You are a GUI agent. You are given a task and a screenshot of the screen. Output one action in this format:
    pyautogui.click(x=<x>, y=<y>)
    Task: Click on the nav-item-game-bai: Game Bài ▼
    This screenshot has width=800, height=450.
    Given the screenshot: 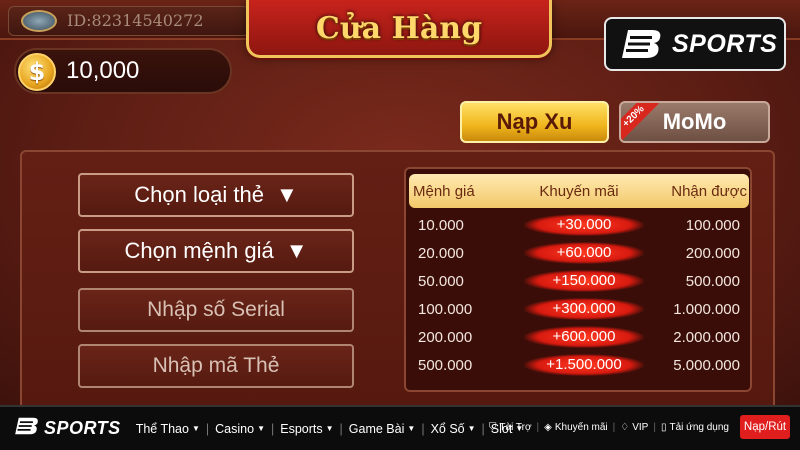 What is the action you would take?
    pyautogui.click(x=382, y=429)
    